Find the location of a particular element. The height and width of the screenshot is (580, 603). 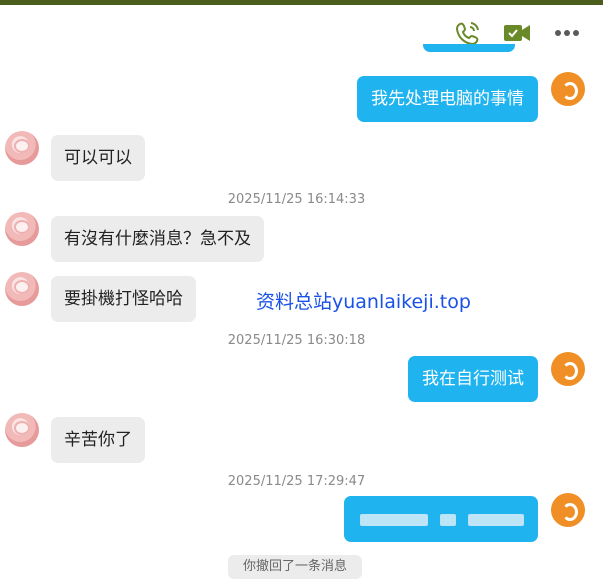

message-bubble-left: 可以可以 is located at coordinates (98, 158).